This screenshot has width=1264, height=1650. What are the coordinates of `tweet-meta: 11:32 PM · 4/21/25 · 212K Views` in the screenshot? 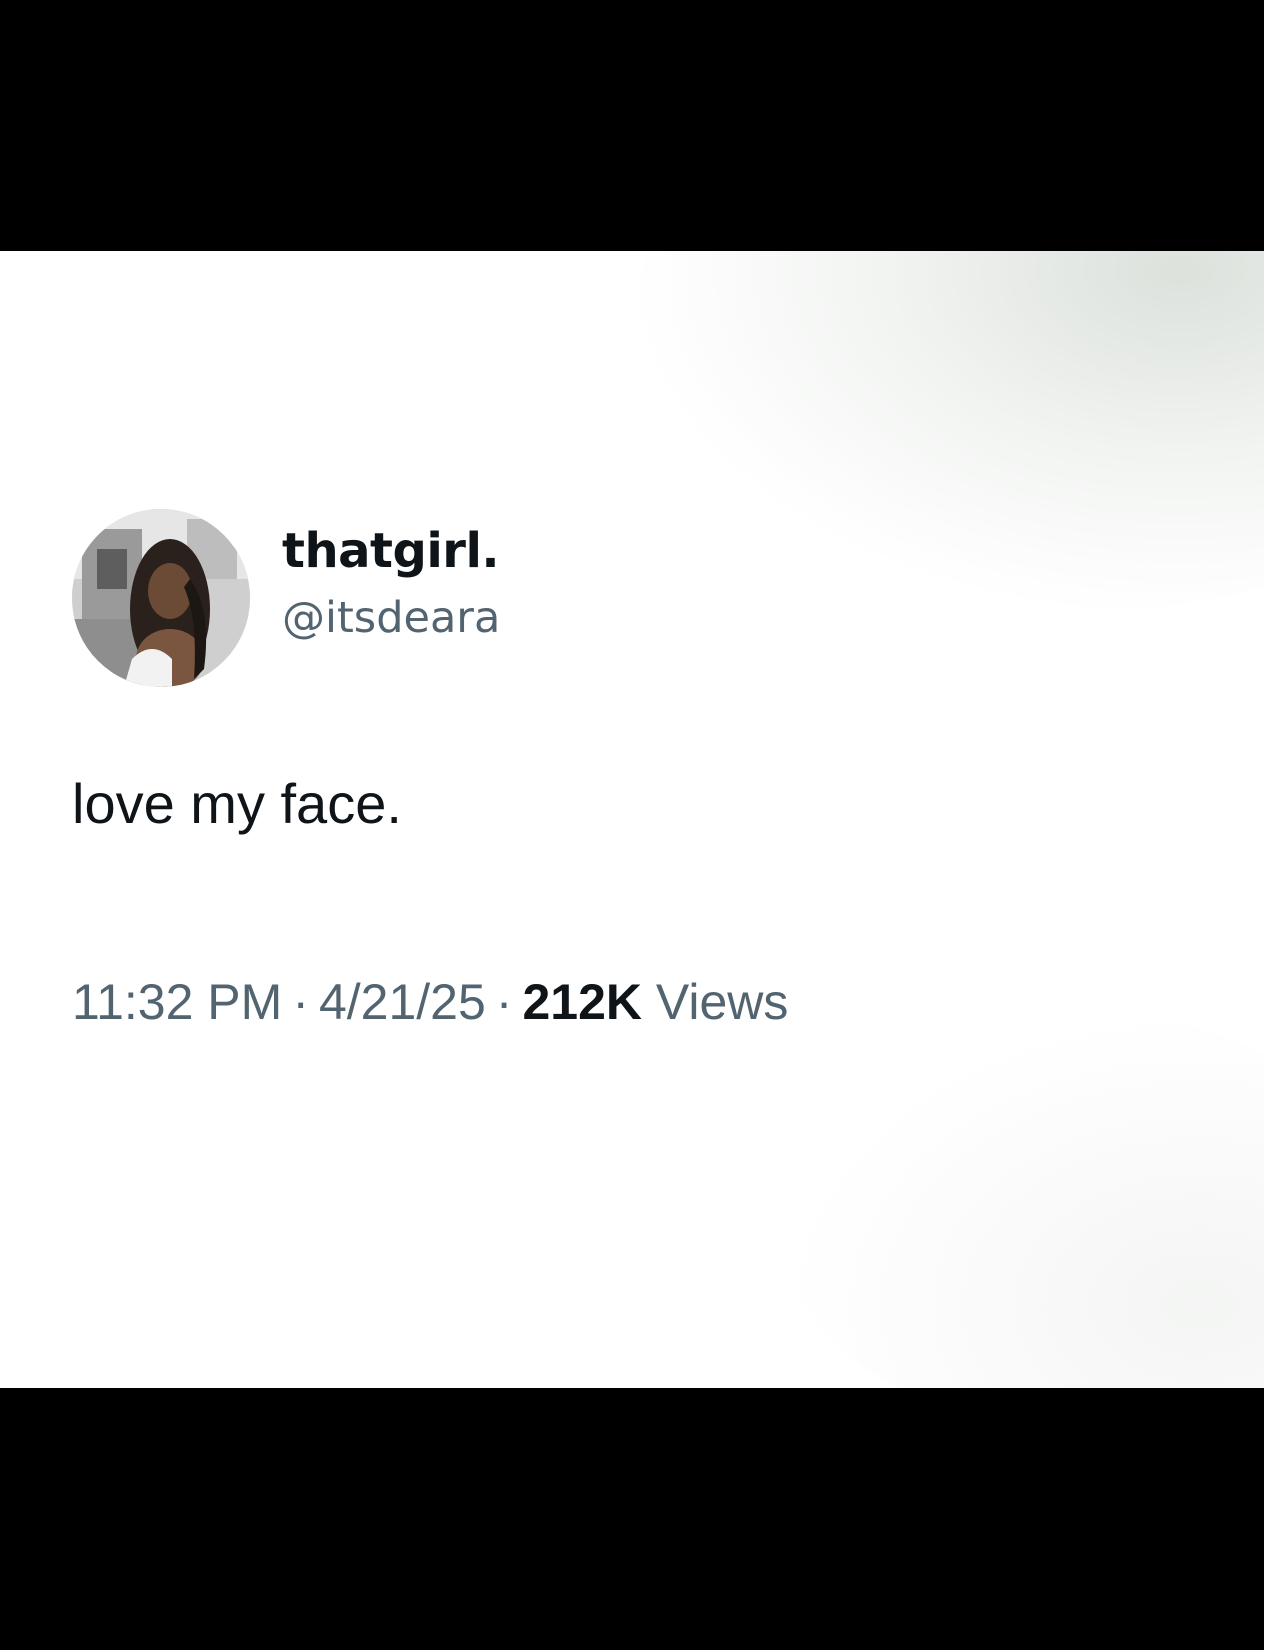 It's located at (430, 1002).